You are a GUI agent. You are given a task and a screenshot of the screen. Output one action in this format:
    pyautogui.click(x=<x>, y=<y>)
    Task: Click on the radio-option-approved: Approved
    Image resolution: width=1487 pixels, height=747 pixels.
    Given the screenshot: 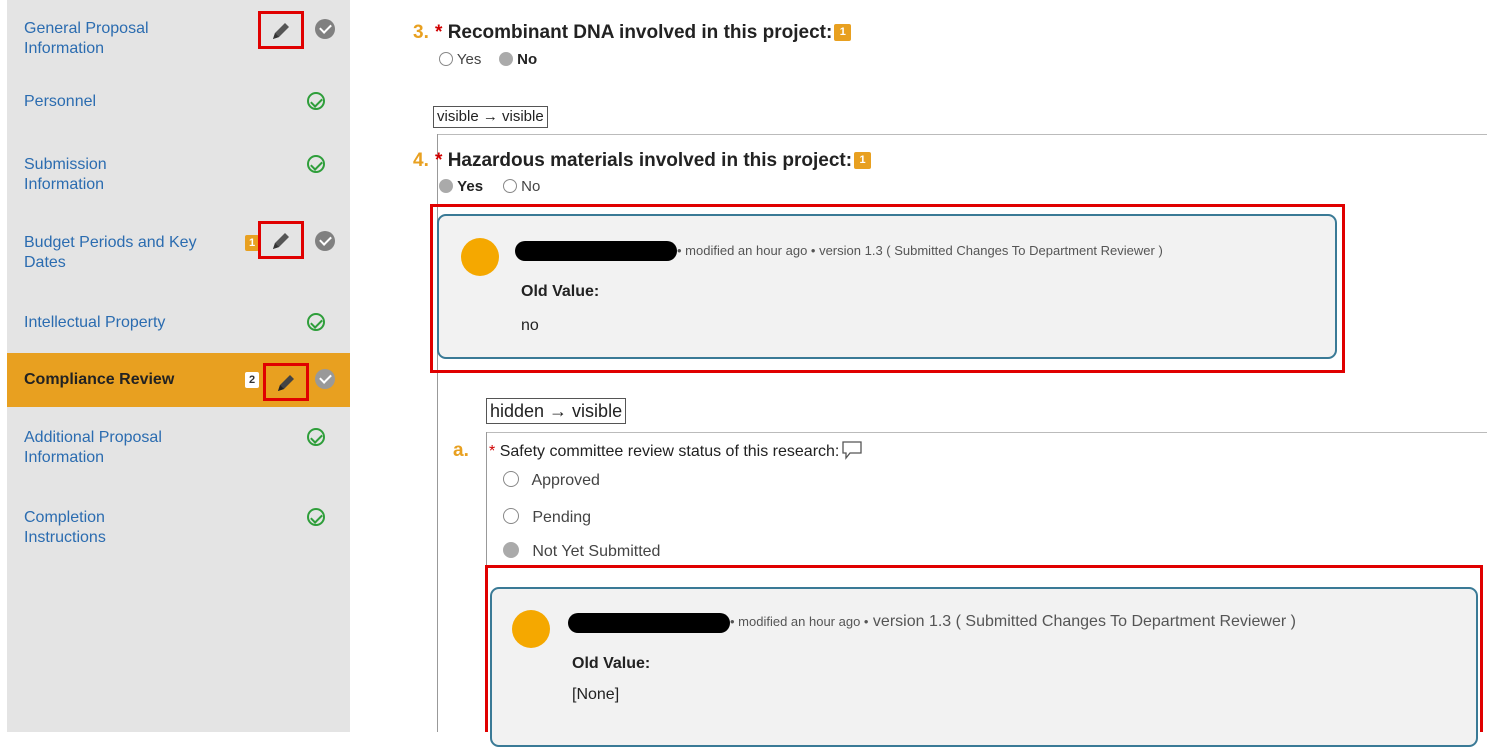 What is the action you would take?
    pyautogui.click(x=551, y=480)
    